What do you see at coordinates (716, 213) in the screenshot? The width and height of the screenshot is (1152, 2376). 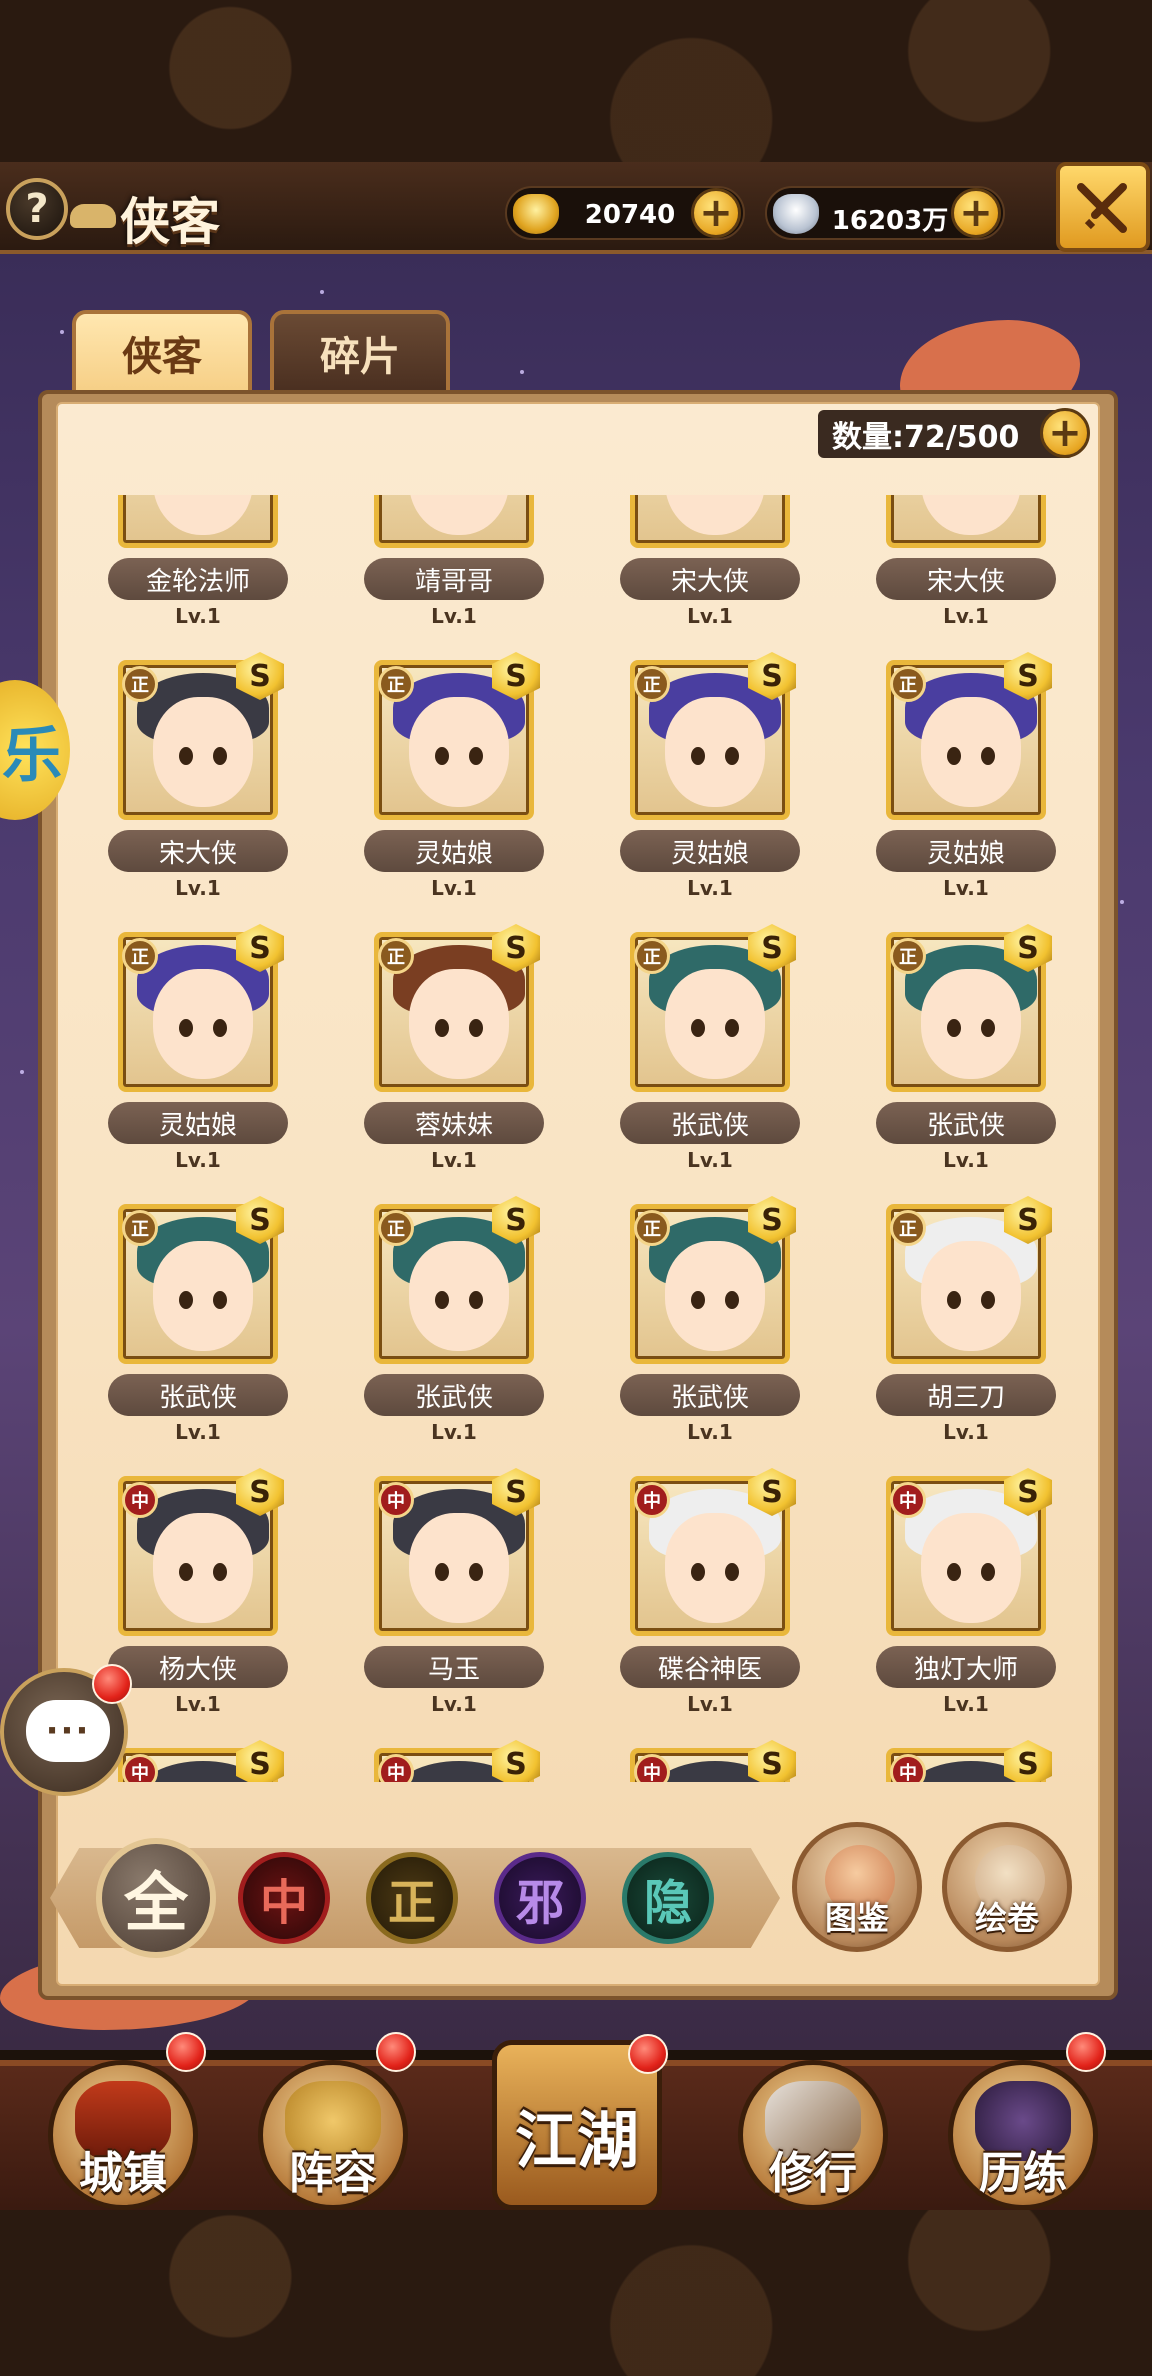 I see `add-gold-button: +` at bounding box center [716, 213].